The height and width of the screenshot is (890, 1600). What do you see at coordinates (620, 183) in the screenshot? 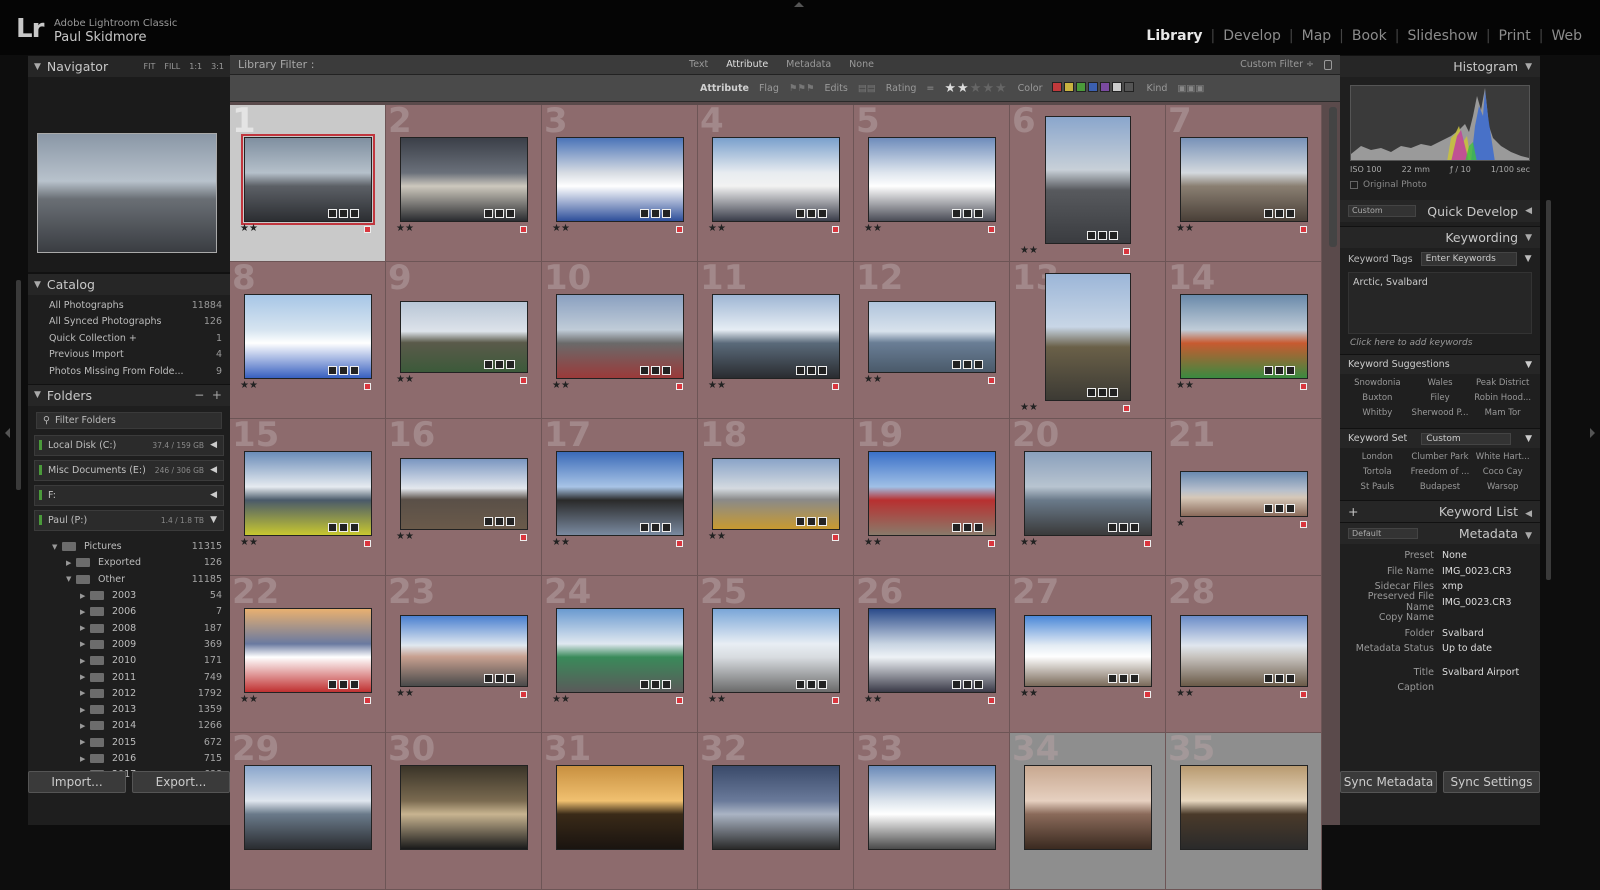
I see `grid-cell: 3 ★★` at bounding box center [620, 183].